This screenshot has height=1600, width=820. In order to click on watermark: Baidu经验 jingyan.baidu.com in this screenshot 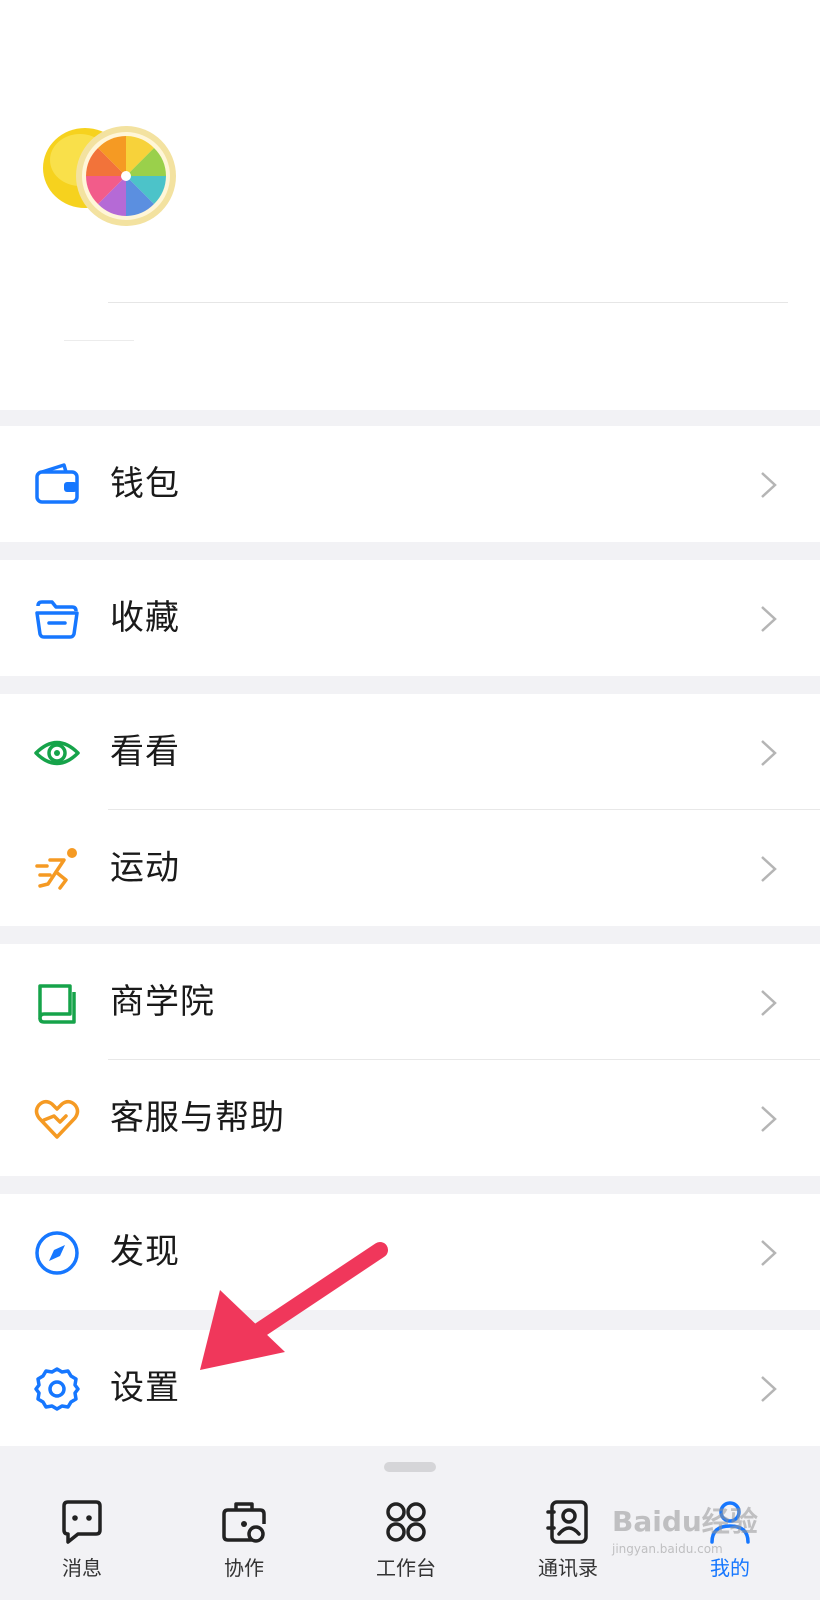, I will do `click(697, 1535)`.